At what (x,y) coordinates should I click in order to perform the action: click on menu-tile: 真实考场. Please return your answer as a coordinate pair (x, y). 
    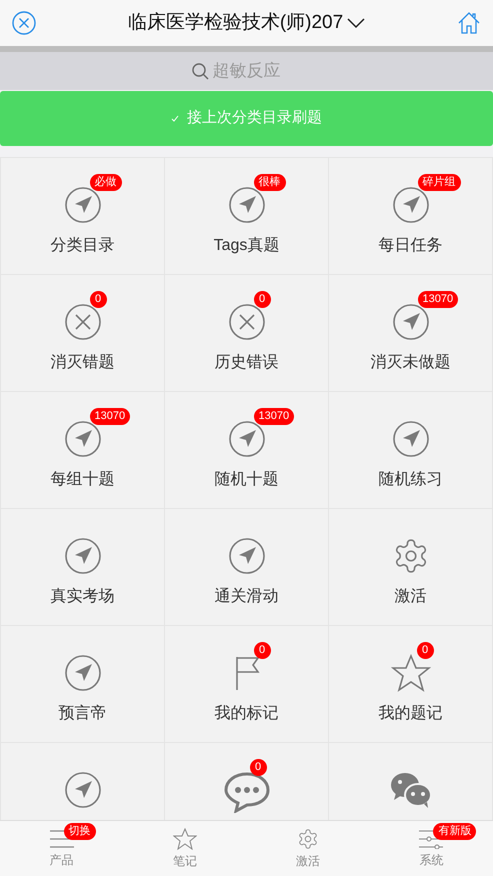
    Looking at the image, I should click on (83, 567).